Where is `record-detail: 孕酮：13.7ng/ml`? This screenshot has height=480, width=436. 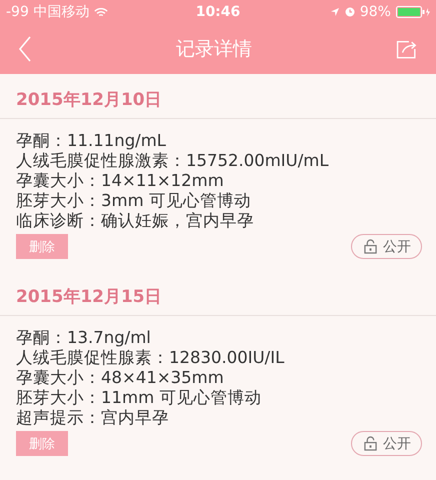
record-detail: 孕酮：13.7ng/ml is located at coordinates (84, 338).